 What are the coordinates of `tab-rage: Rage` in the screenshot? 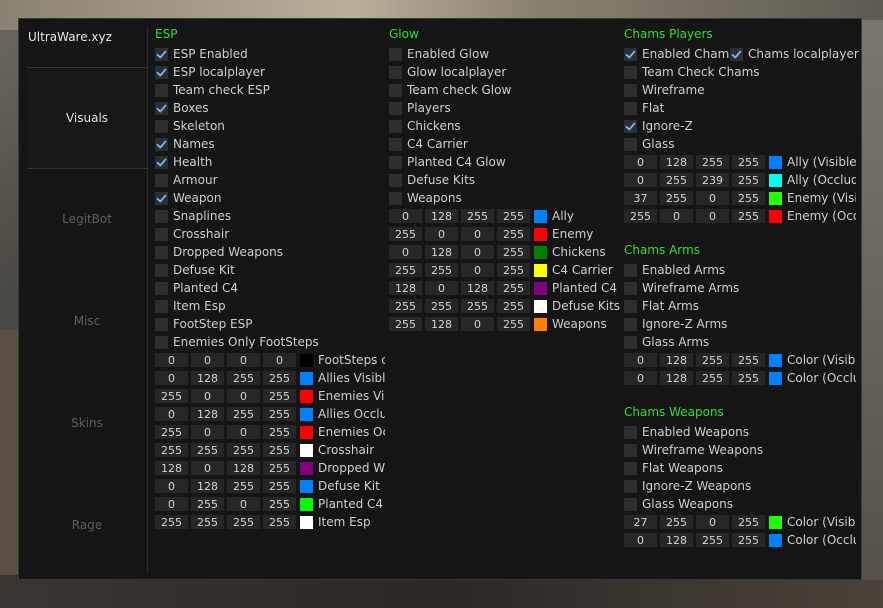 It's located at (87, 525).